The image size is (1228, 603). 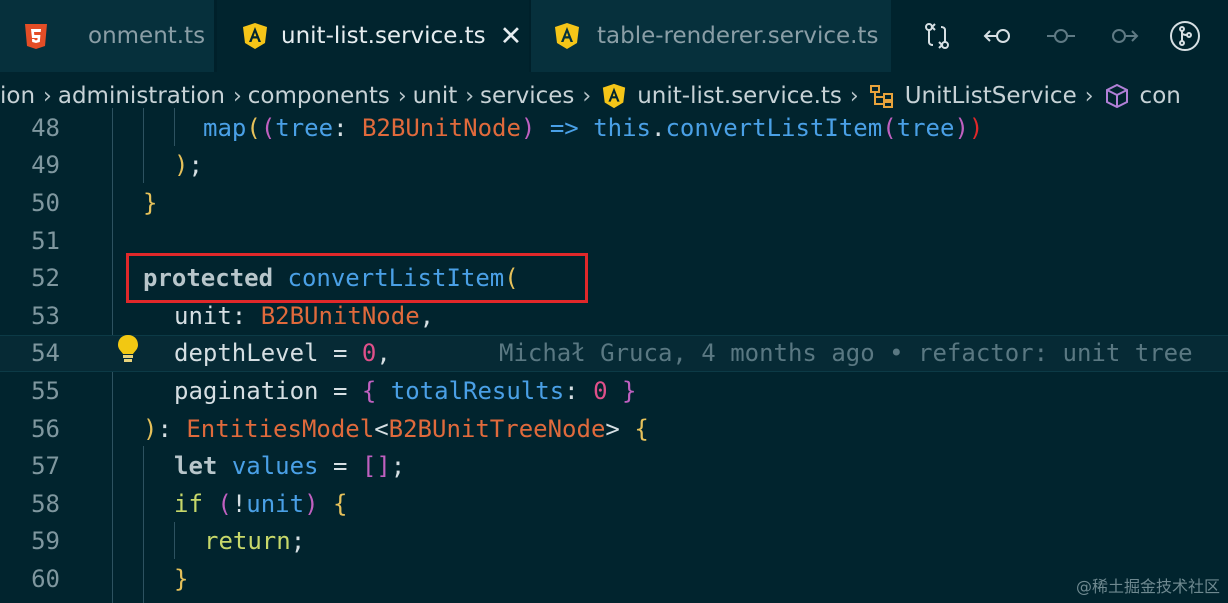 I want to click on line-number: 57, so click(x=45, y=466).